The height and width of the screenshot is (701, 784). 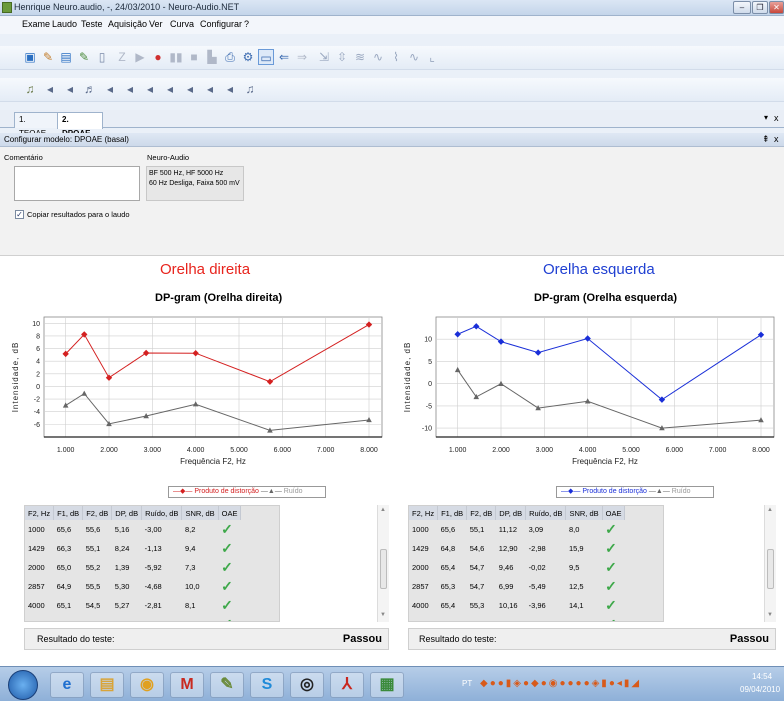 I want to click on table-row: 4000 65,4 55,3 10,16 -3,96 14,1 ✓, so click(x=517, y=605).